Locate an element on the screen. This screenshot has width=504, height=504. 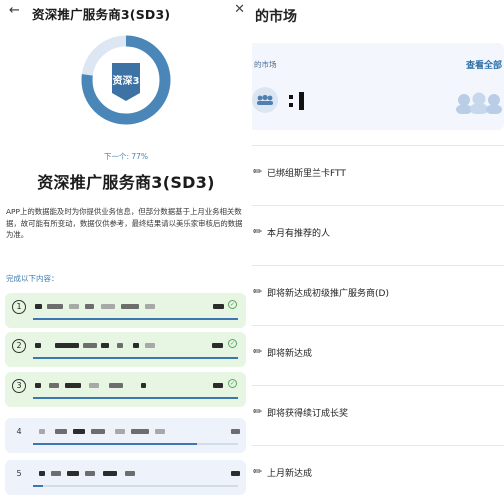
task-item-4: 4 is located at coordinates (125, 435).